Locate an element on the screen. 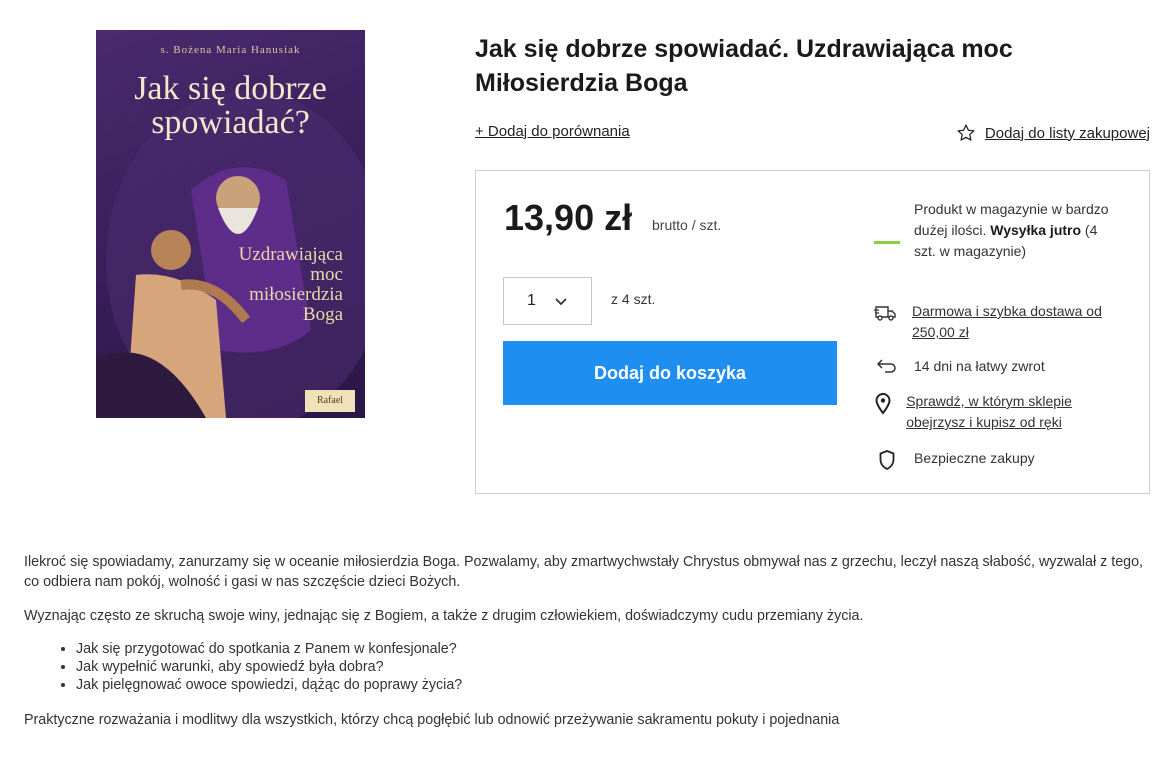 This screenshot has height=780, width=1175. shopping-list-label: Dodaj do listy zakupowej is located at coordinates (1067, 133).